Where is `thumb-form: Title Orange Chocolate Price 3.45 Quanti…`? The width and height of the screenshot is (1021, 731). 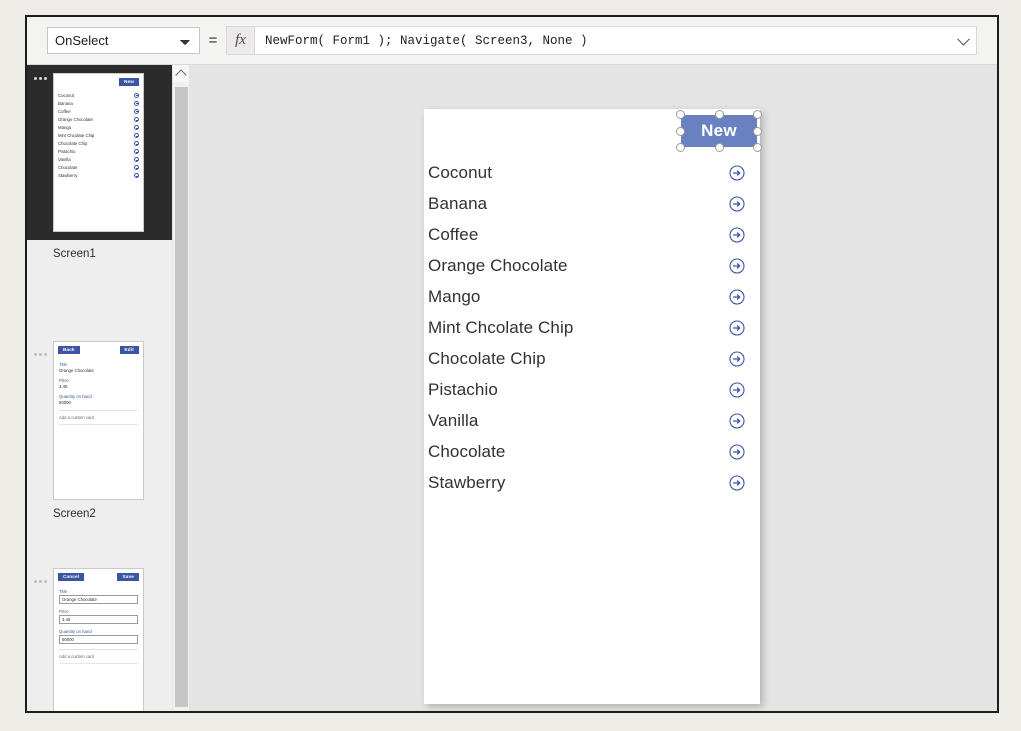 thumb-form: Title Orange Chocolate Price 3.45 Quanti… is located at coordinates (98, 624).